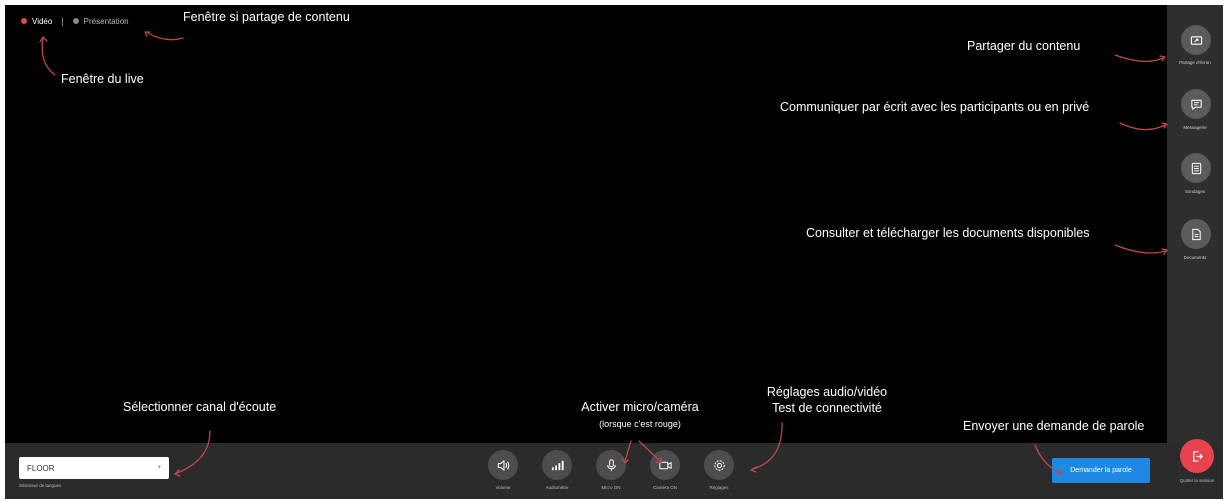 Image resolution: width=1225 pixels, height=500 pixels. What do you see at coordinates (41, 468) in the screenshot?
I see `language-value: FLOOR` at bounding box center [41, 468].